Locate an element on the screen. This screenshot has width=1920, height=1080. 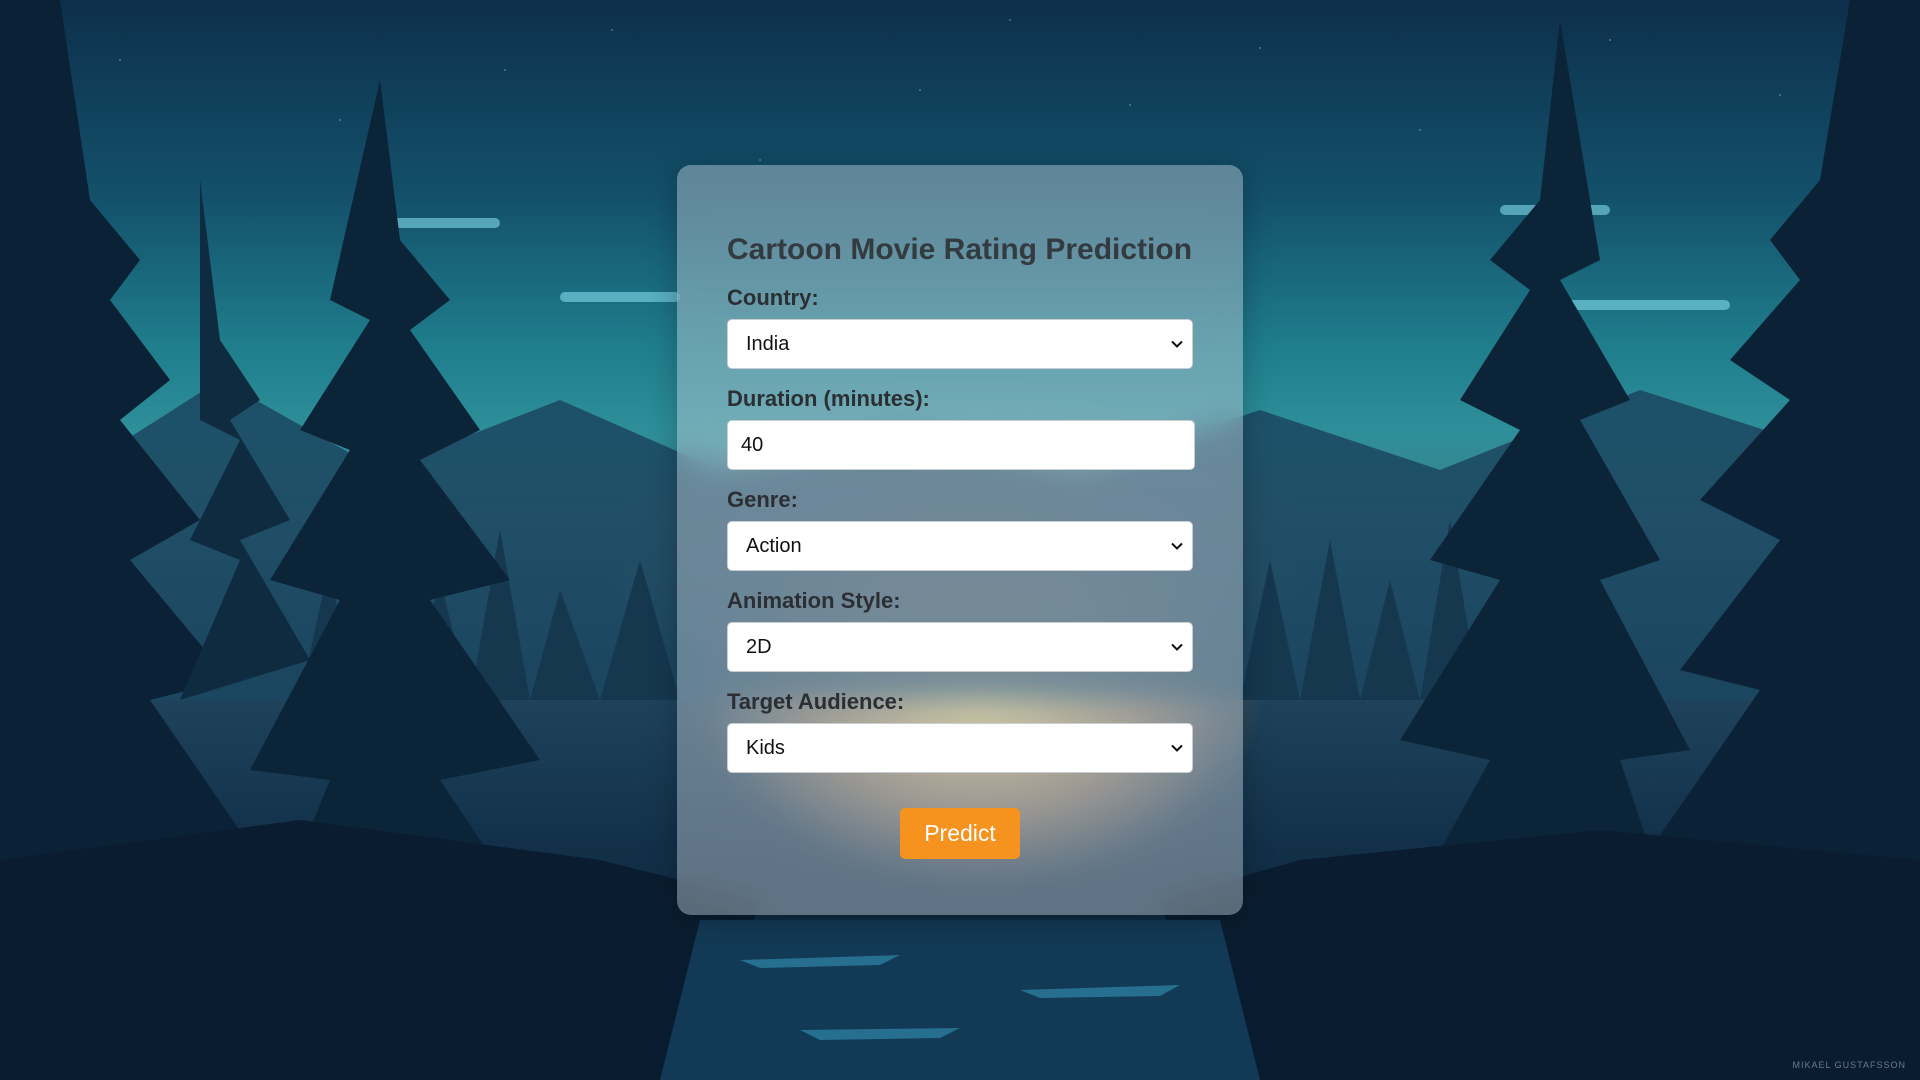
animation-style-field: Animation Style: 2D is located at coordinates (960, 630).